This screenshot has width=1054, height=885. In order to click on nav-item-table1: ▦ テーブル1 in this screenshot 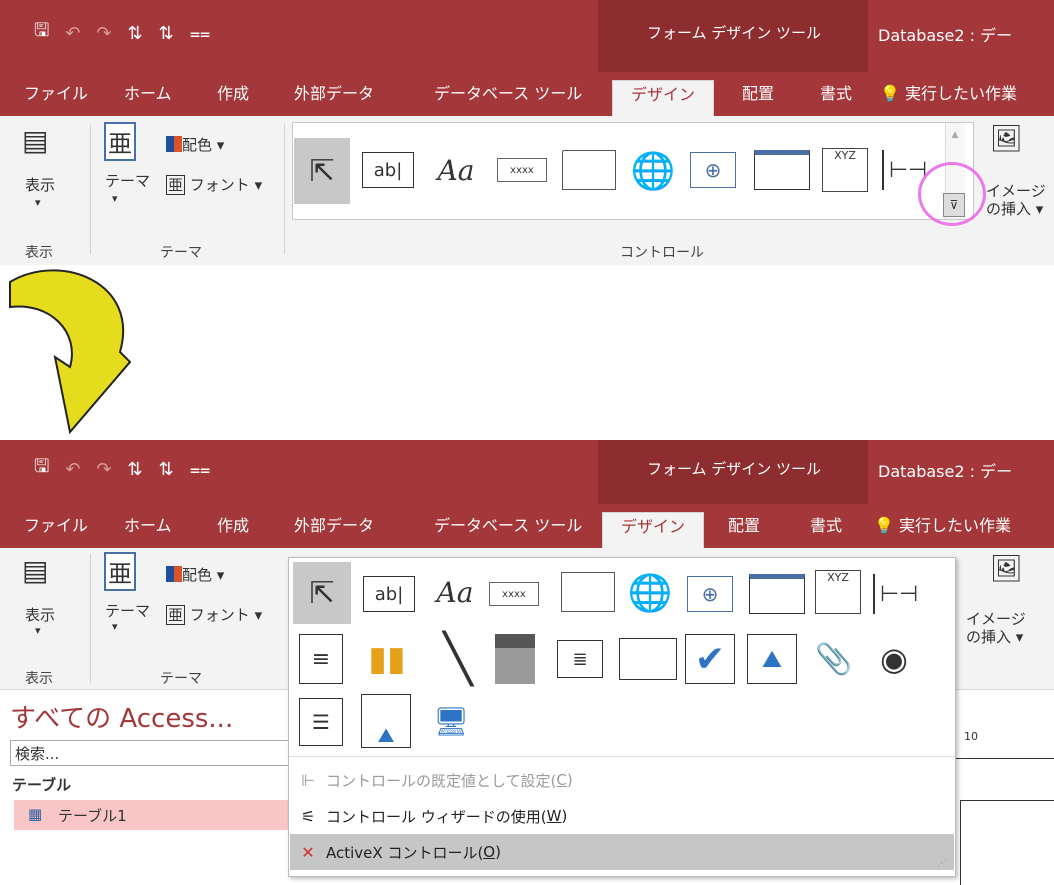, I will do `click(157, 815)`.